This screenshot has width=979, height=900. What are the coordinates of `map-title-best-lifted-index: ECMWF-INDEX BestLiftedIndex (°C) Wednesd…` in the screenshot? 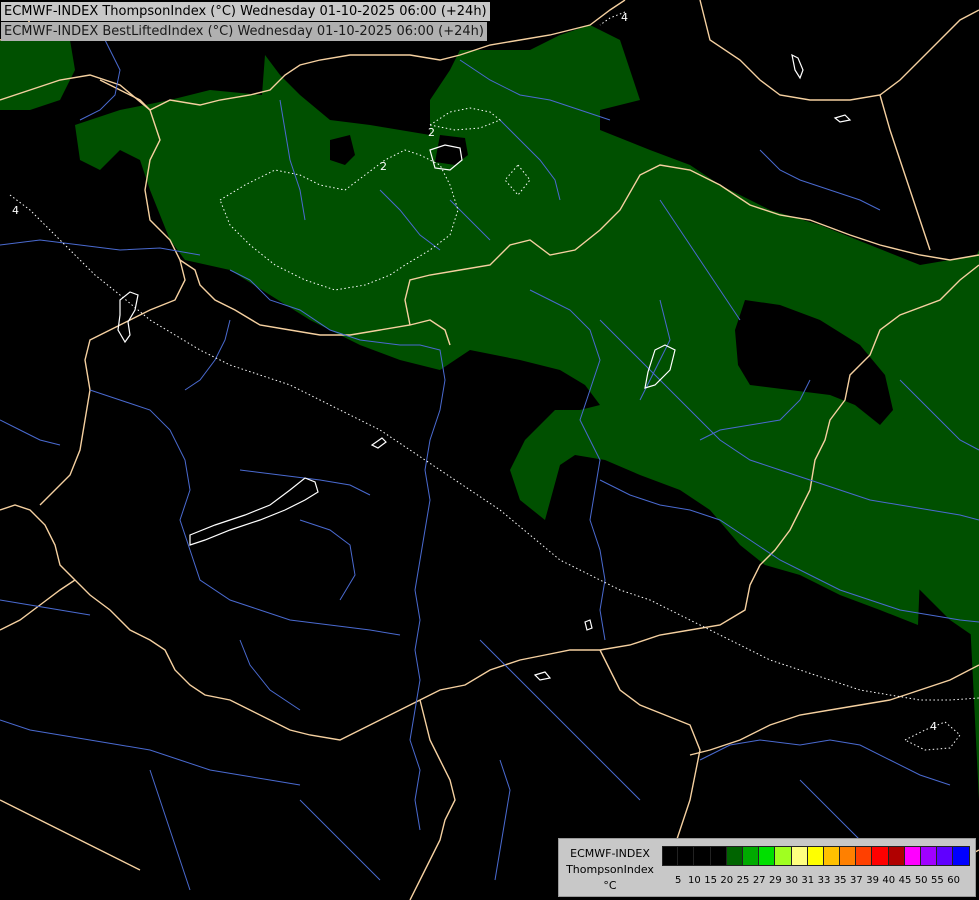 It's located at (244, 31).